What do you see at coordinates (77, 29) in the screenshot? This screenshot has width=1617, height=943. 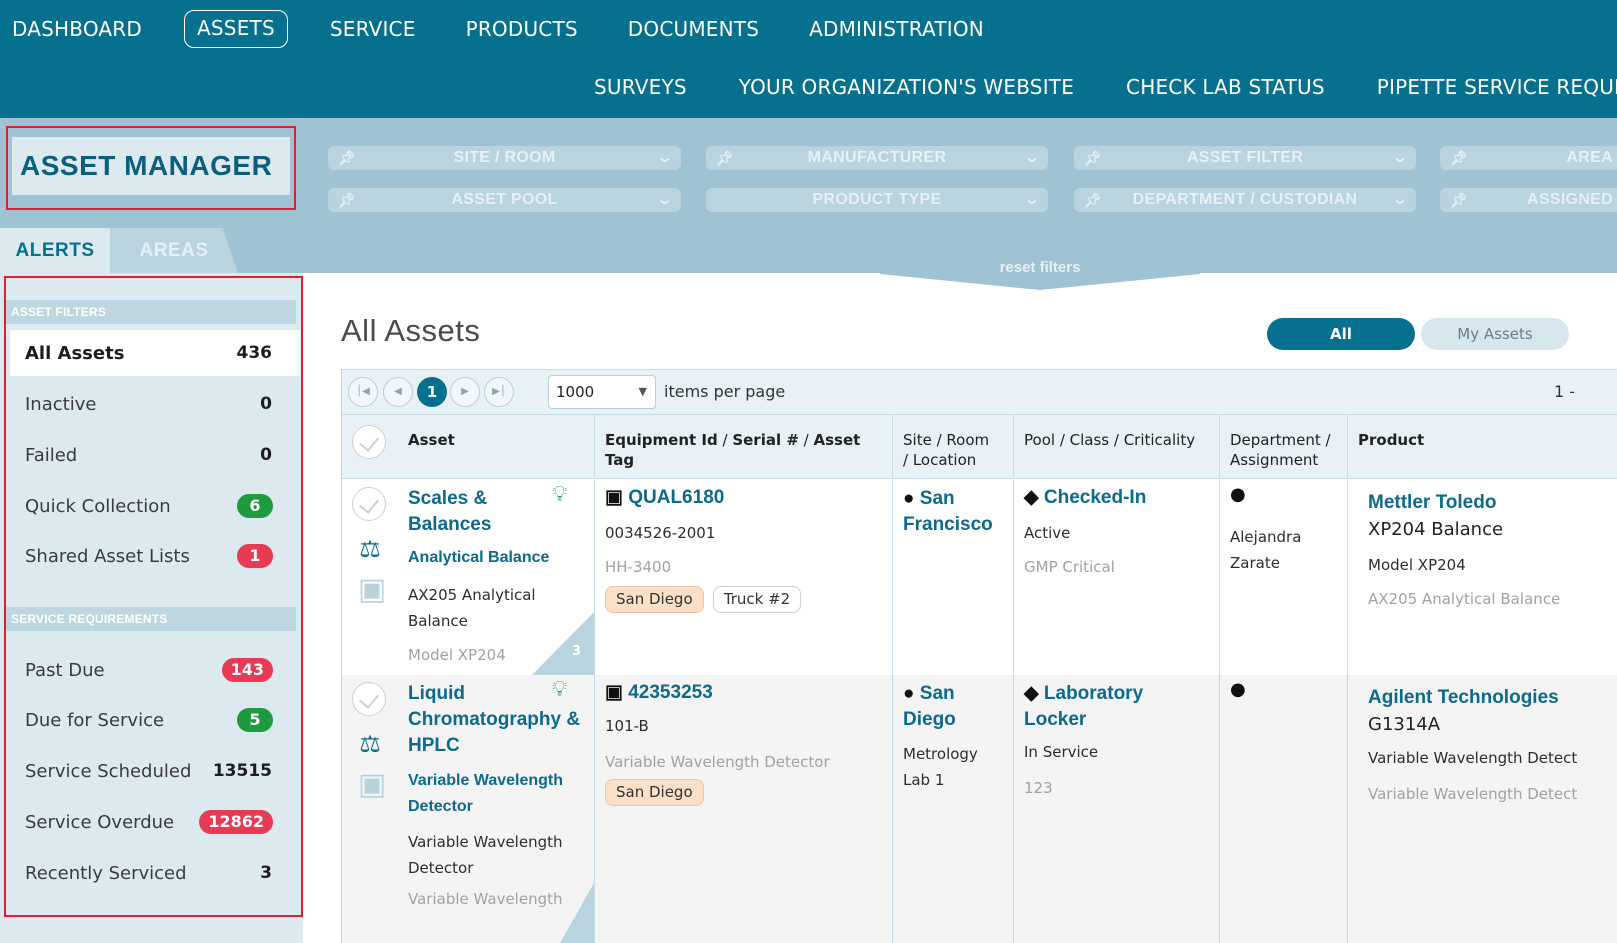 I see `nav-dashboard: DASHBOARD` at bounding box center [77, 29].